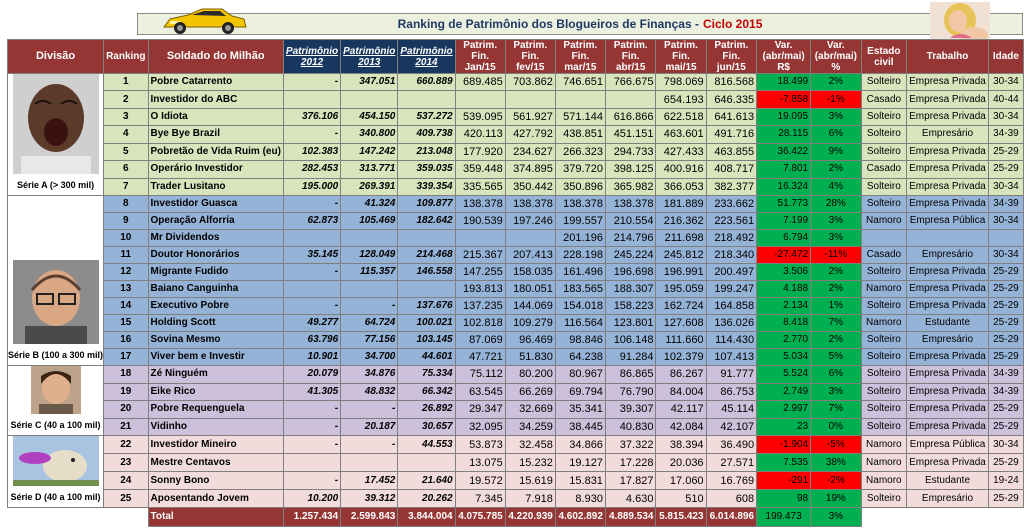 The height and width of the screenshot is (530, 1024). Describe the element at coordinates (630, 444) in the screenshot. I see `abr-cell: 37.322` at that location.